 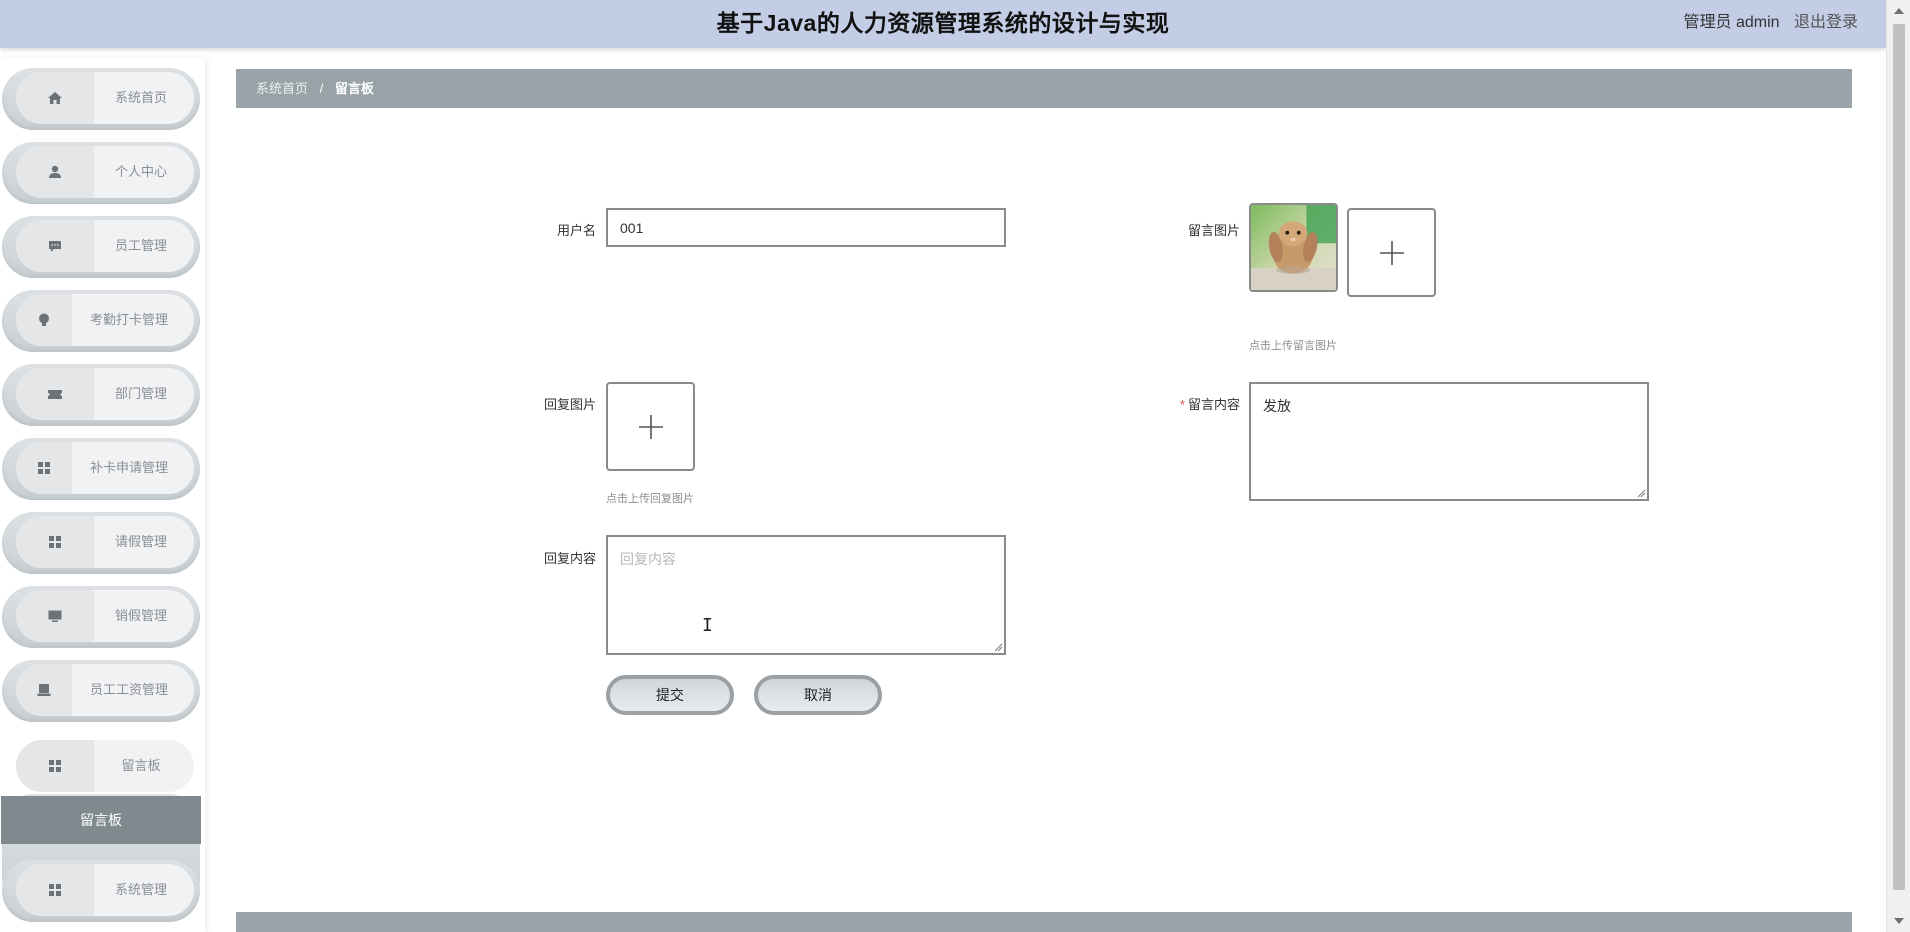 I want to click on reply-content-label: 回复内容, so click(x=569, y=558).